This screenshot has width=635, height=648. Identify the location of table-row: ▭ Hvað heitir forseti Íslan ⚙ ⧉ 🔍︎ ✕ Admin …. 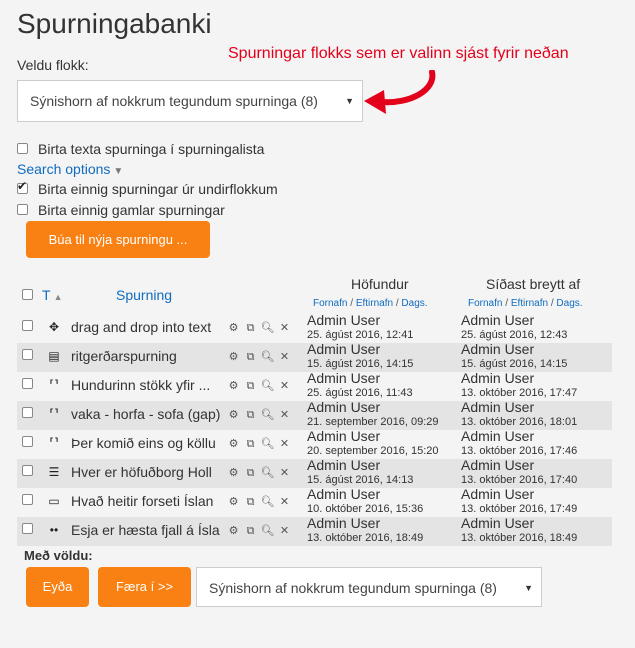
(314, 501).